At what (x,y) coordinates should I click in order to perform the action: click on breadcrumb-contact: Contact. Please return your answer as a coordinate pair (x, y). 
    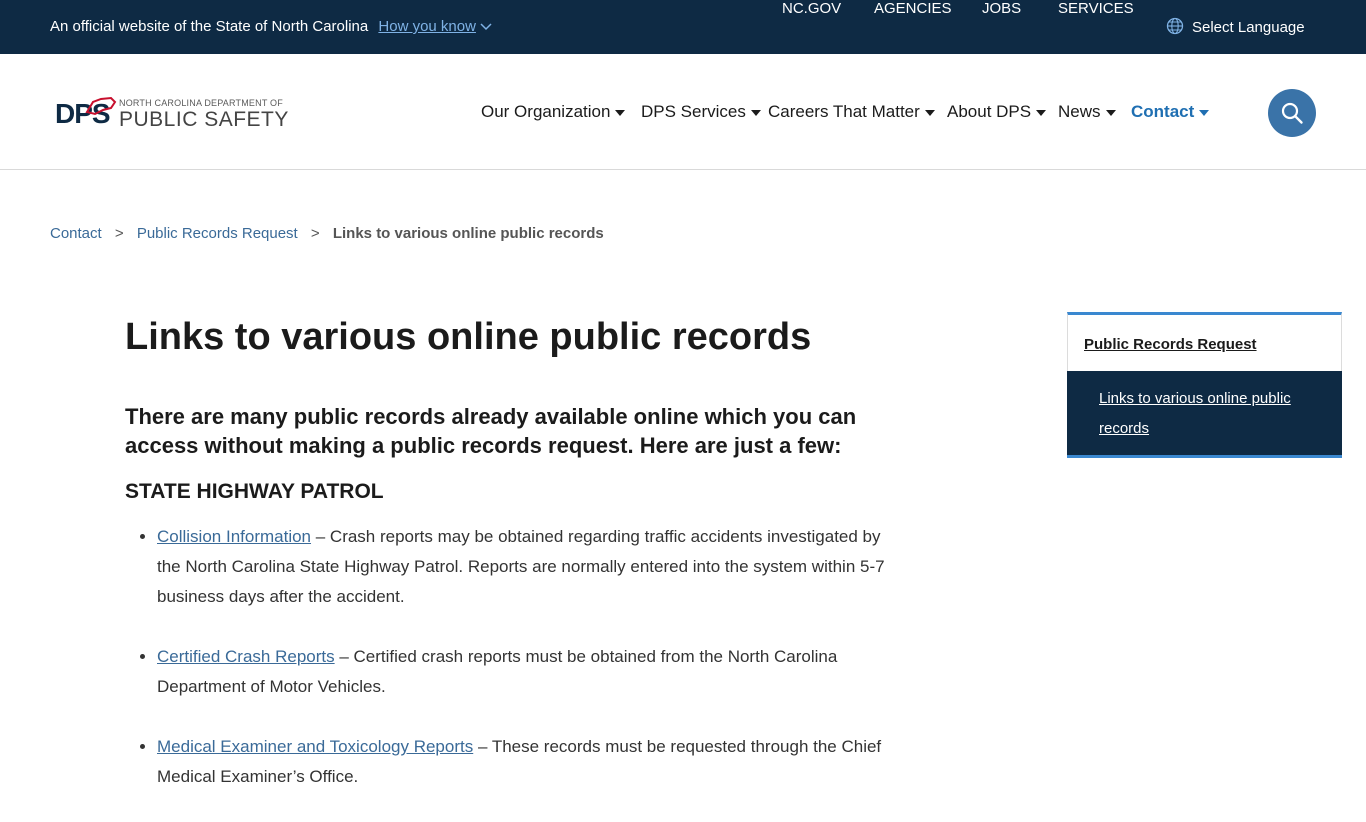
    Looking at the image, I should click on (76, 233).